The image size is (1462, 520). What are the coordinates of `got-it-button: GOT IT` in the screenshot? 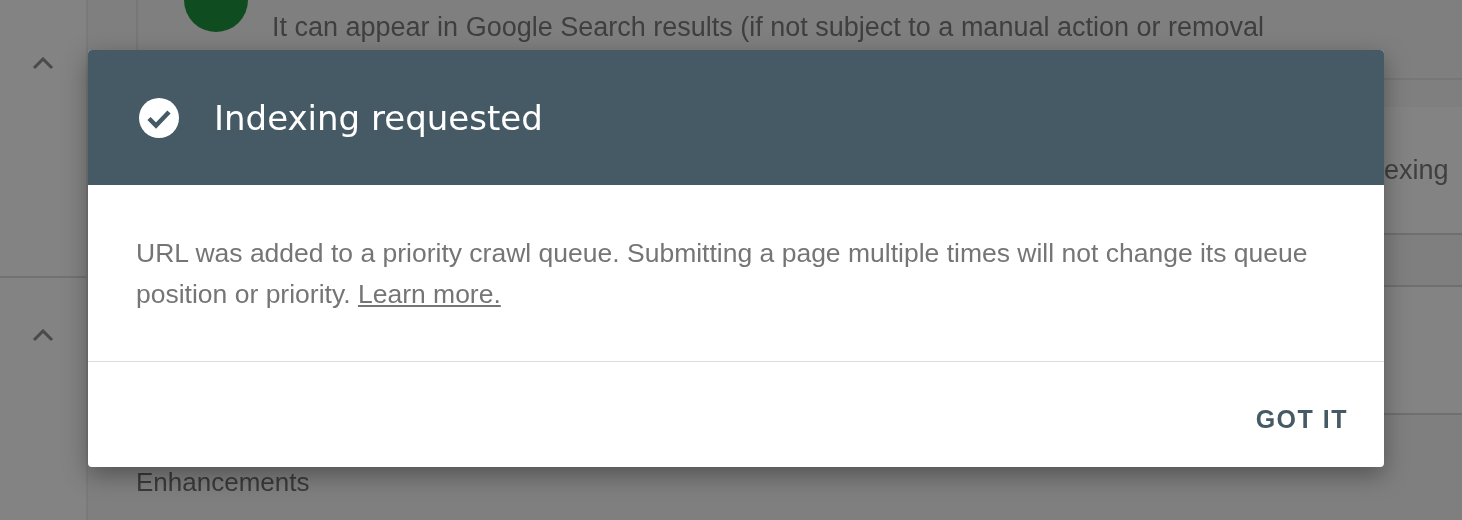 It's located at (1301, 419).